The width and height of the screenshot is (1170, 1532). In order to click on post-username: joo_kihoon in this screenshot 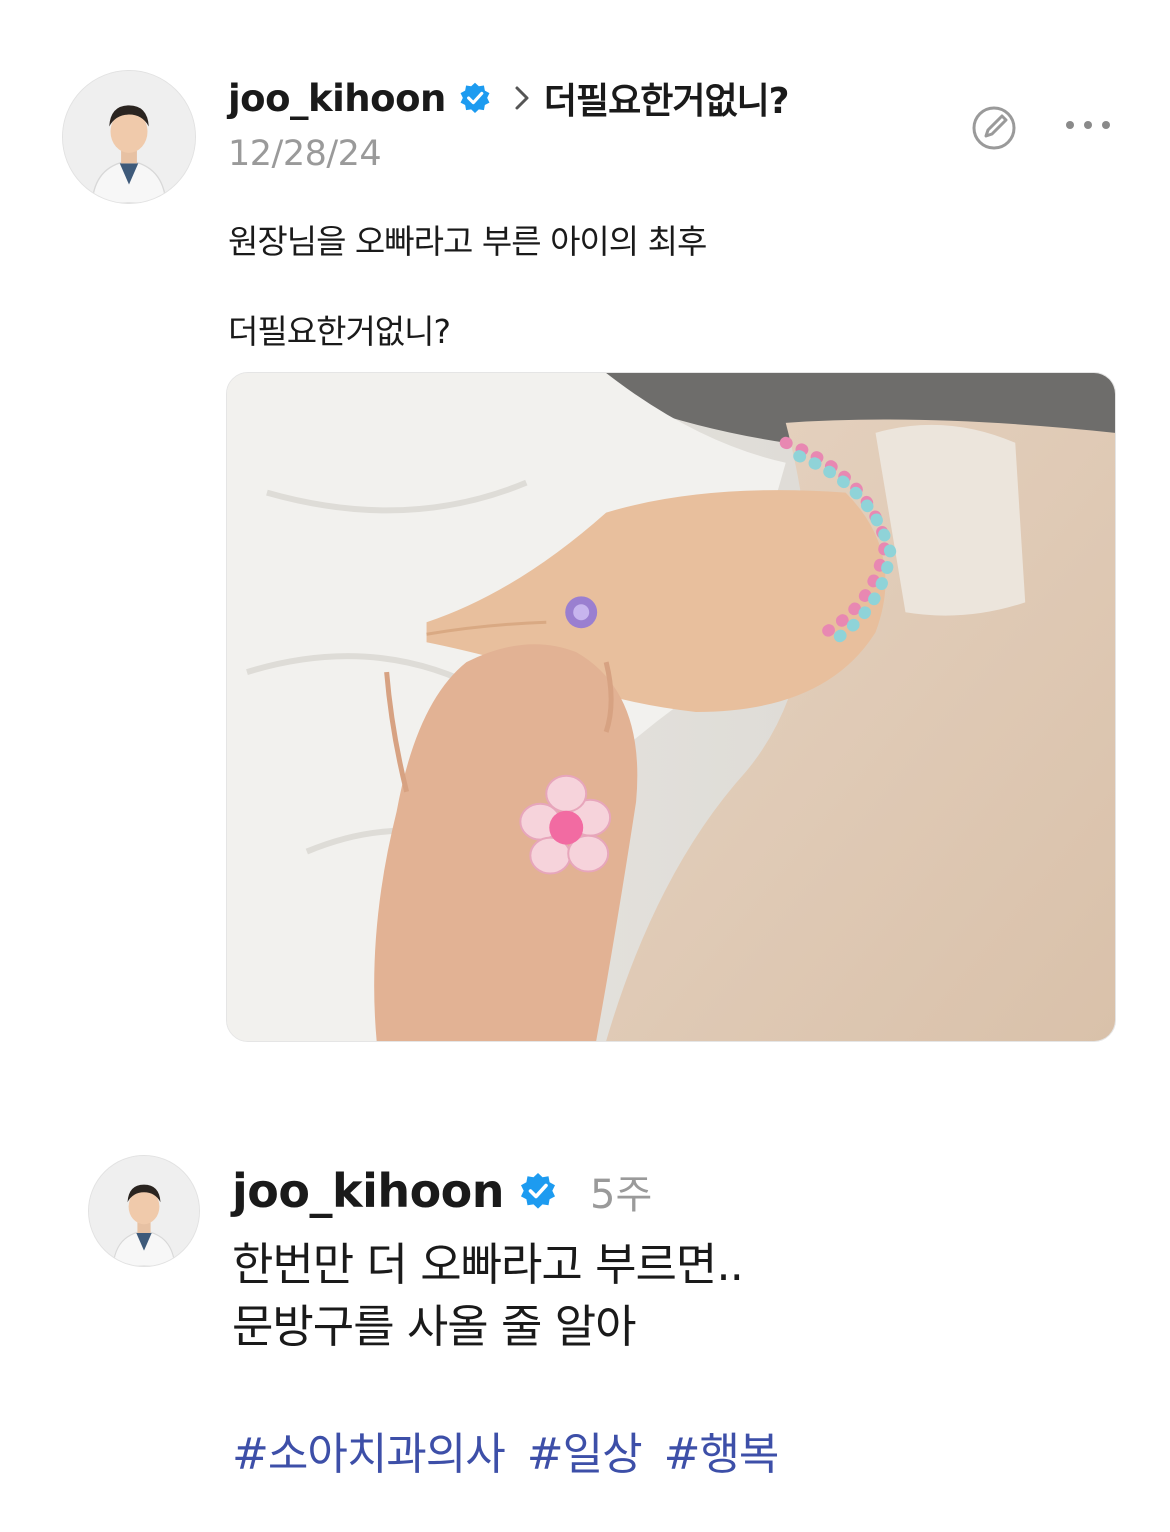, I will do `click(337, 98)`.